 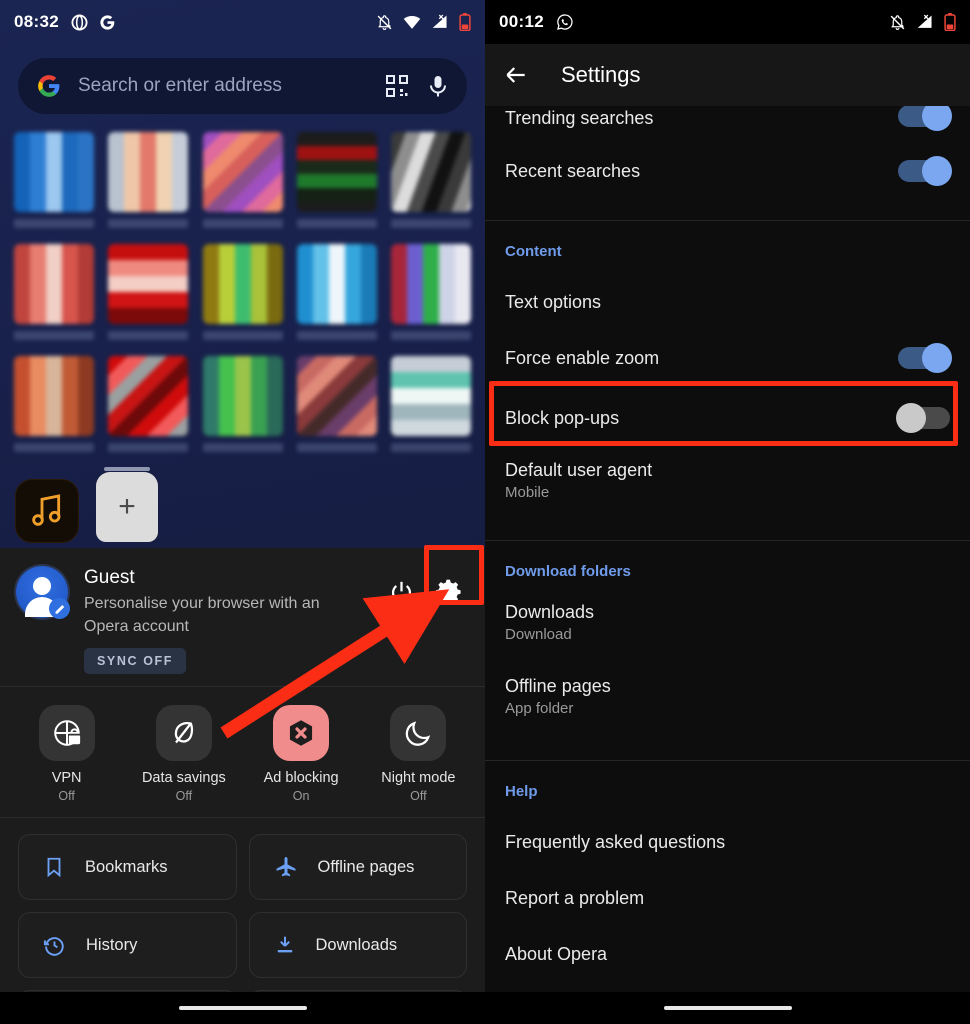 I want to click on speed-dial-row, so click(x=242, y=404).